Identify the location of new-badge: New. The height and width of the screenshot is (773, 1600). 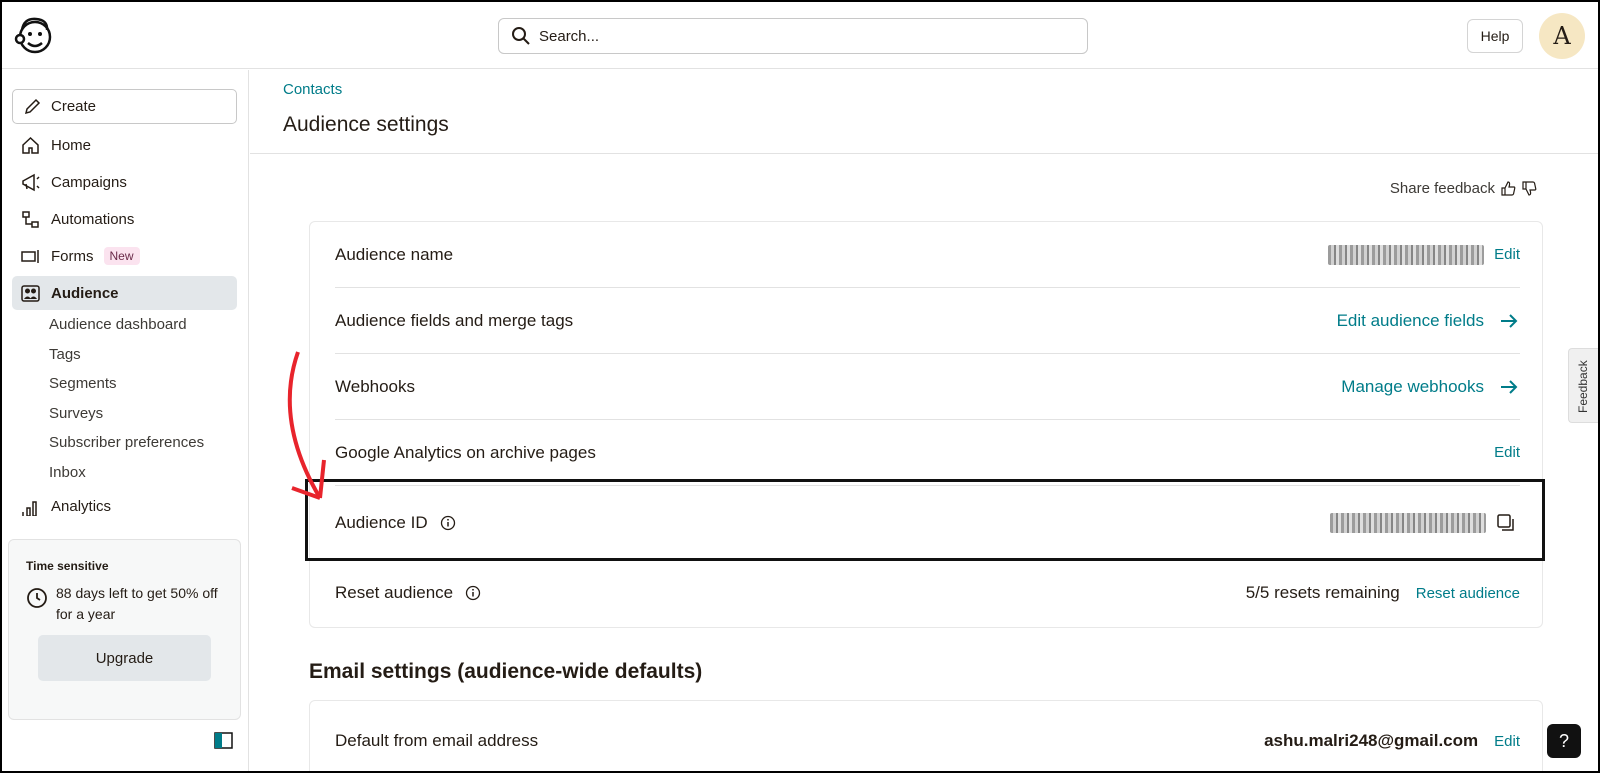
(121, 256).